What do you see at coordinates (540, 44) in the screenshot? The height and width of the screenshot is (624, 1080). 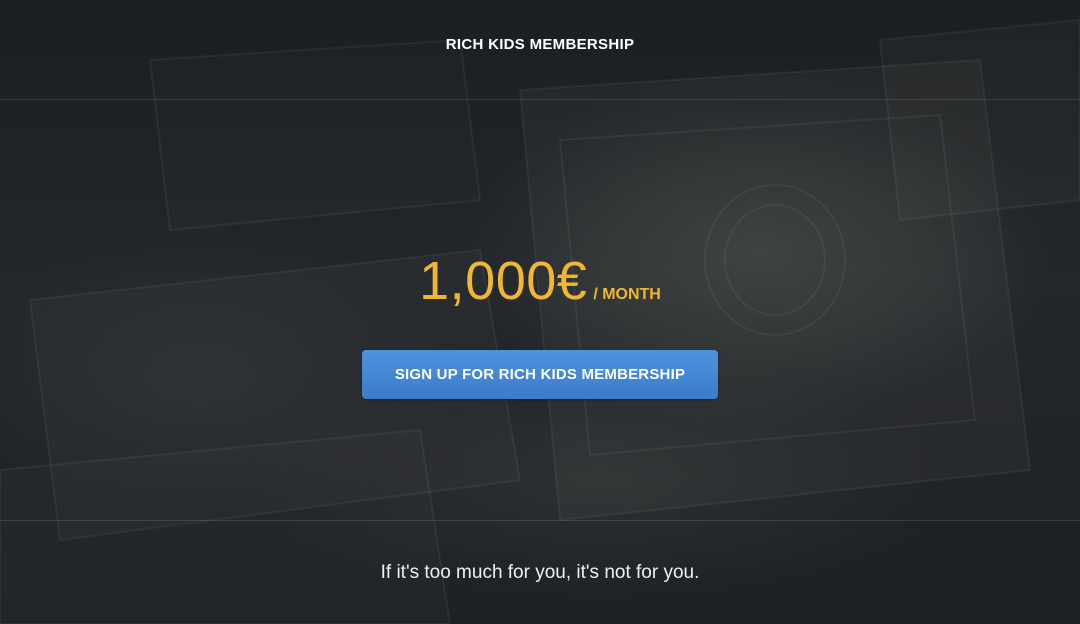 I see `site-title: RICH KIDS MEMBERSHIP` at bounding box center [540, 44].